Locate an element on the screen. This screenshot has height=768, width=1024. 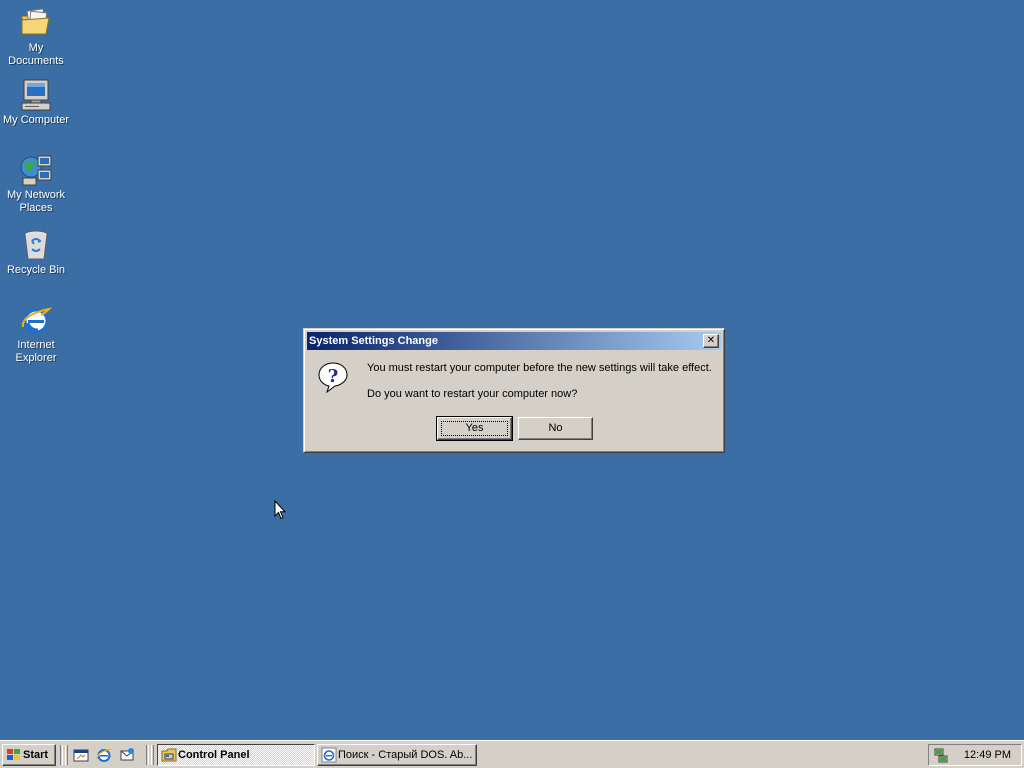
desktop-icon-my-computer: My Computer is located at coordinates (36, 101).